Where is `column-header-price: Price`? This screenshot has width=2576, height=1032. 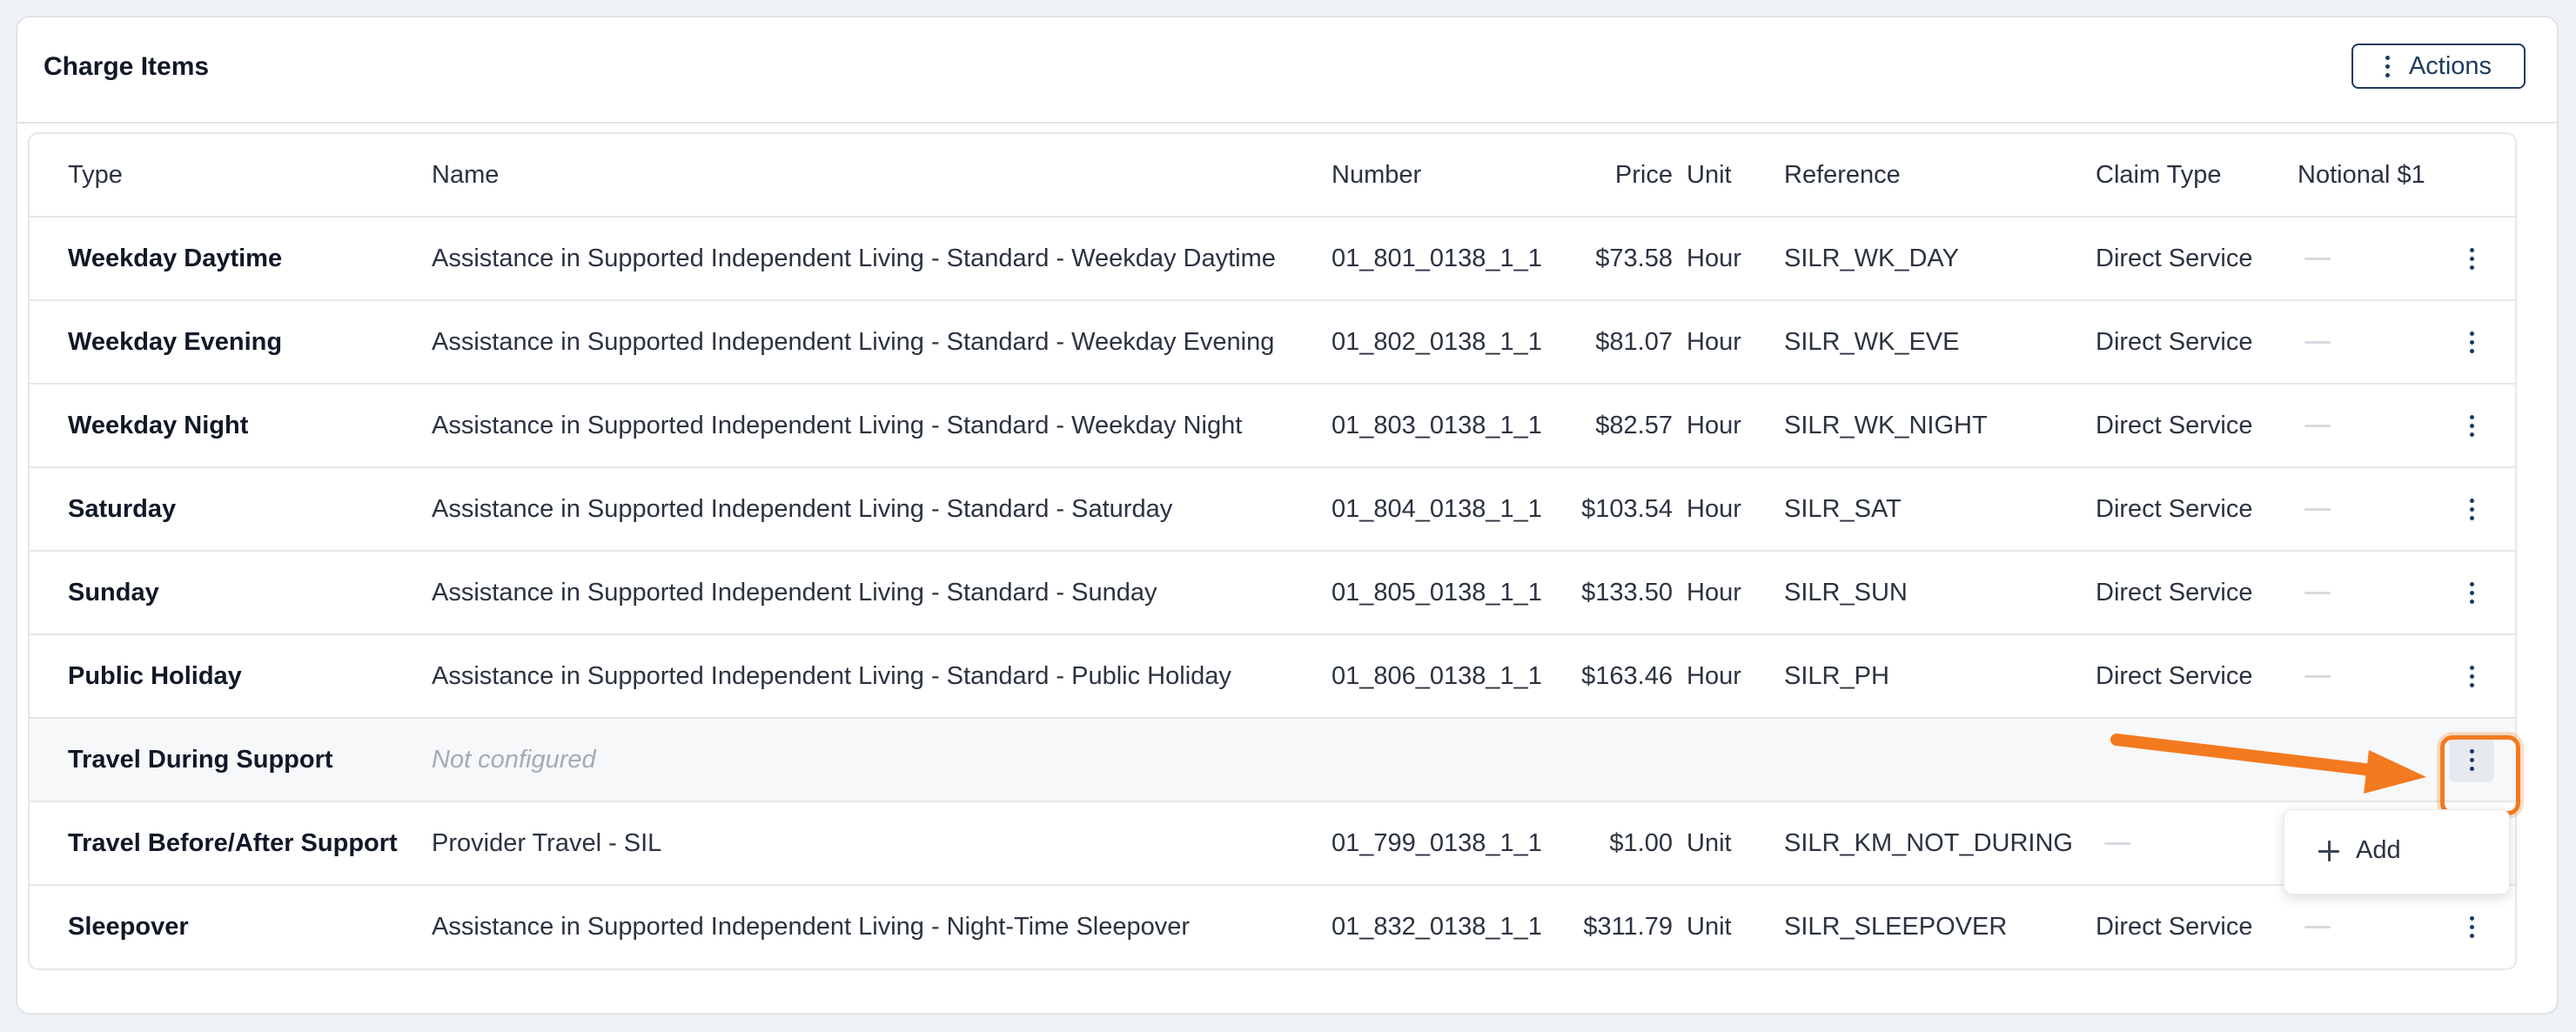
column-header-price: Price is located at coordinates (1643, 175).